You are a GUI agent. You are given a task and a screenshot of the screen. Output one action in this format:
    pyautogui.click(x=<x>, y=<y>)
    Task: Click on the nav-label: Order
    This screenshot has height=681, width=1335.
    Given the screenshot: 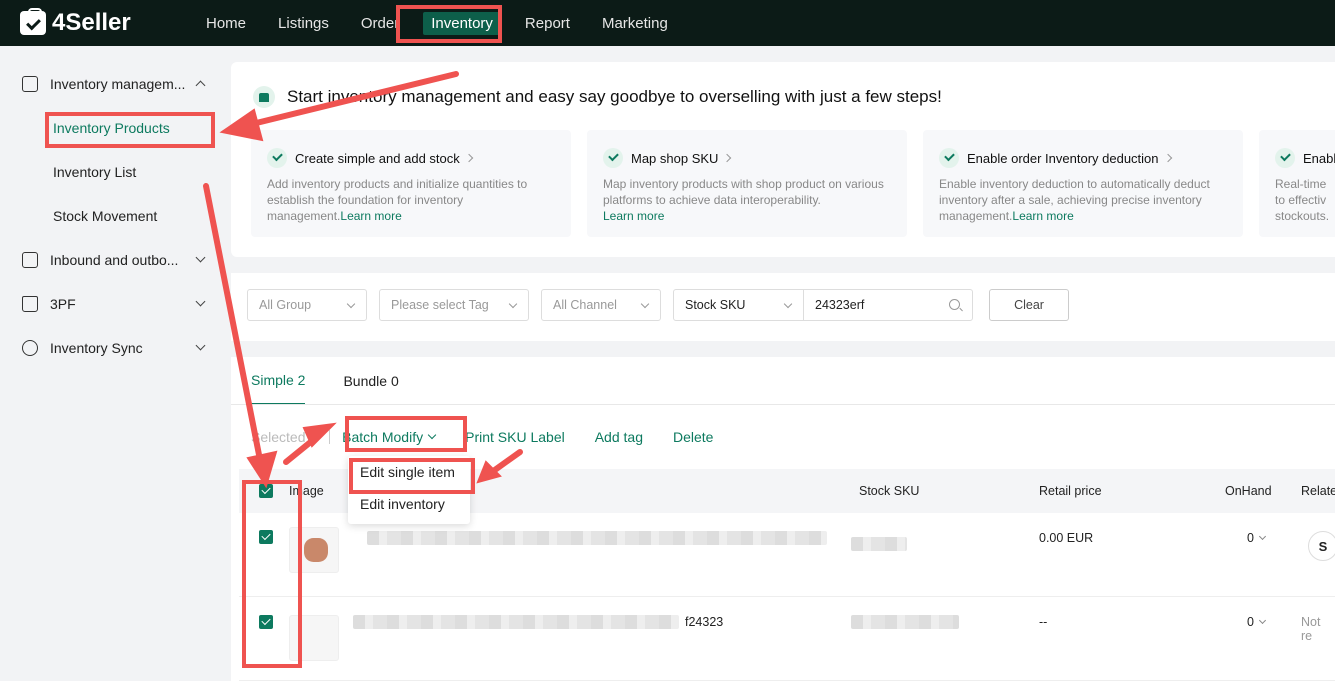 What is the action you would take?
    pyautogui.click(x=380, y=23)
    